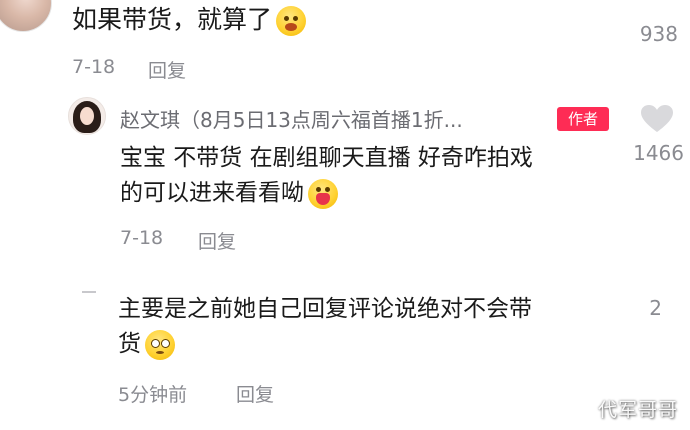  I want to click on heart-hug-emoji-icon, so click(323, 193).